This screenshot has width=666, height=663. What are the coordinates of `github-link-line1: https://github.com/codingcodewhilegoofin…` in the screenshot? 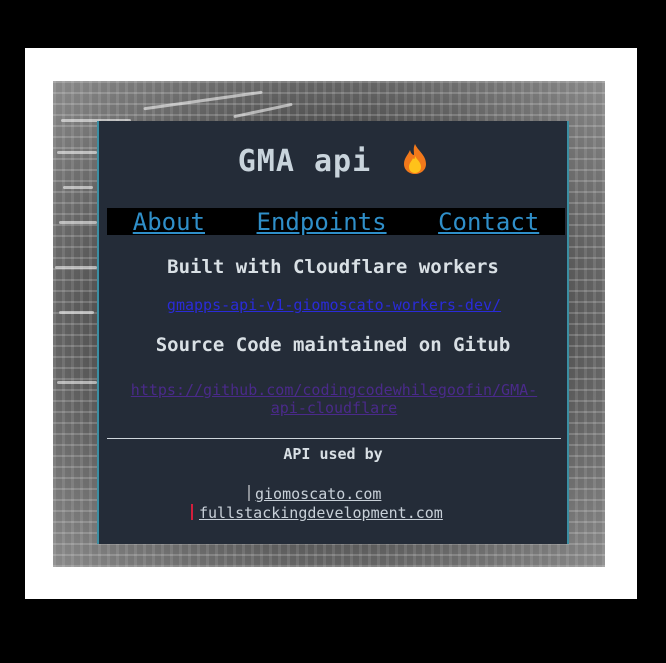 It's located at (334, 390).